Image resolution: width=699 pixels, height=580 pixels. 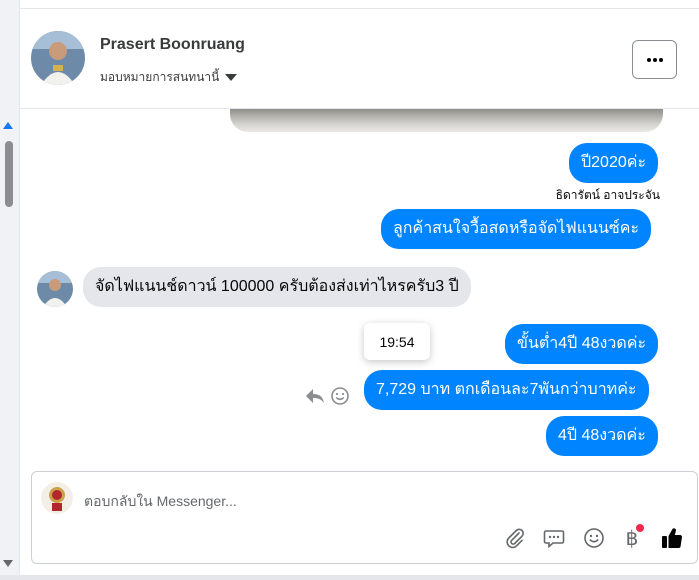 What do you see at coordinates (632, 537) in the screenshot?
I see `payment-button: ฿` at bounding box center [632, 537].